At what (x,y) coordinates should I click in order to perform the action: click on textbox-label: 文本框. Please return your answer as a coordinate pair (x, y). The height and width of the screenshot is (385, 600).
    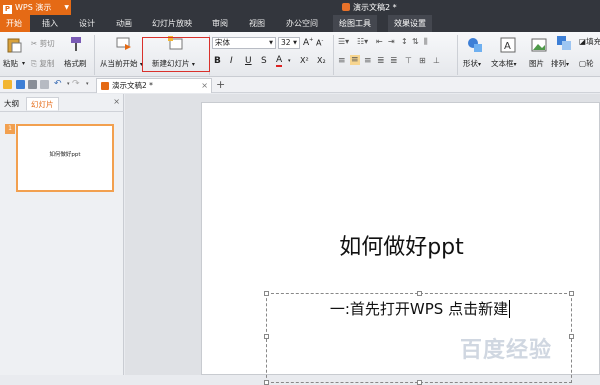
    Looking at the image, I should click on (502, 63).